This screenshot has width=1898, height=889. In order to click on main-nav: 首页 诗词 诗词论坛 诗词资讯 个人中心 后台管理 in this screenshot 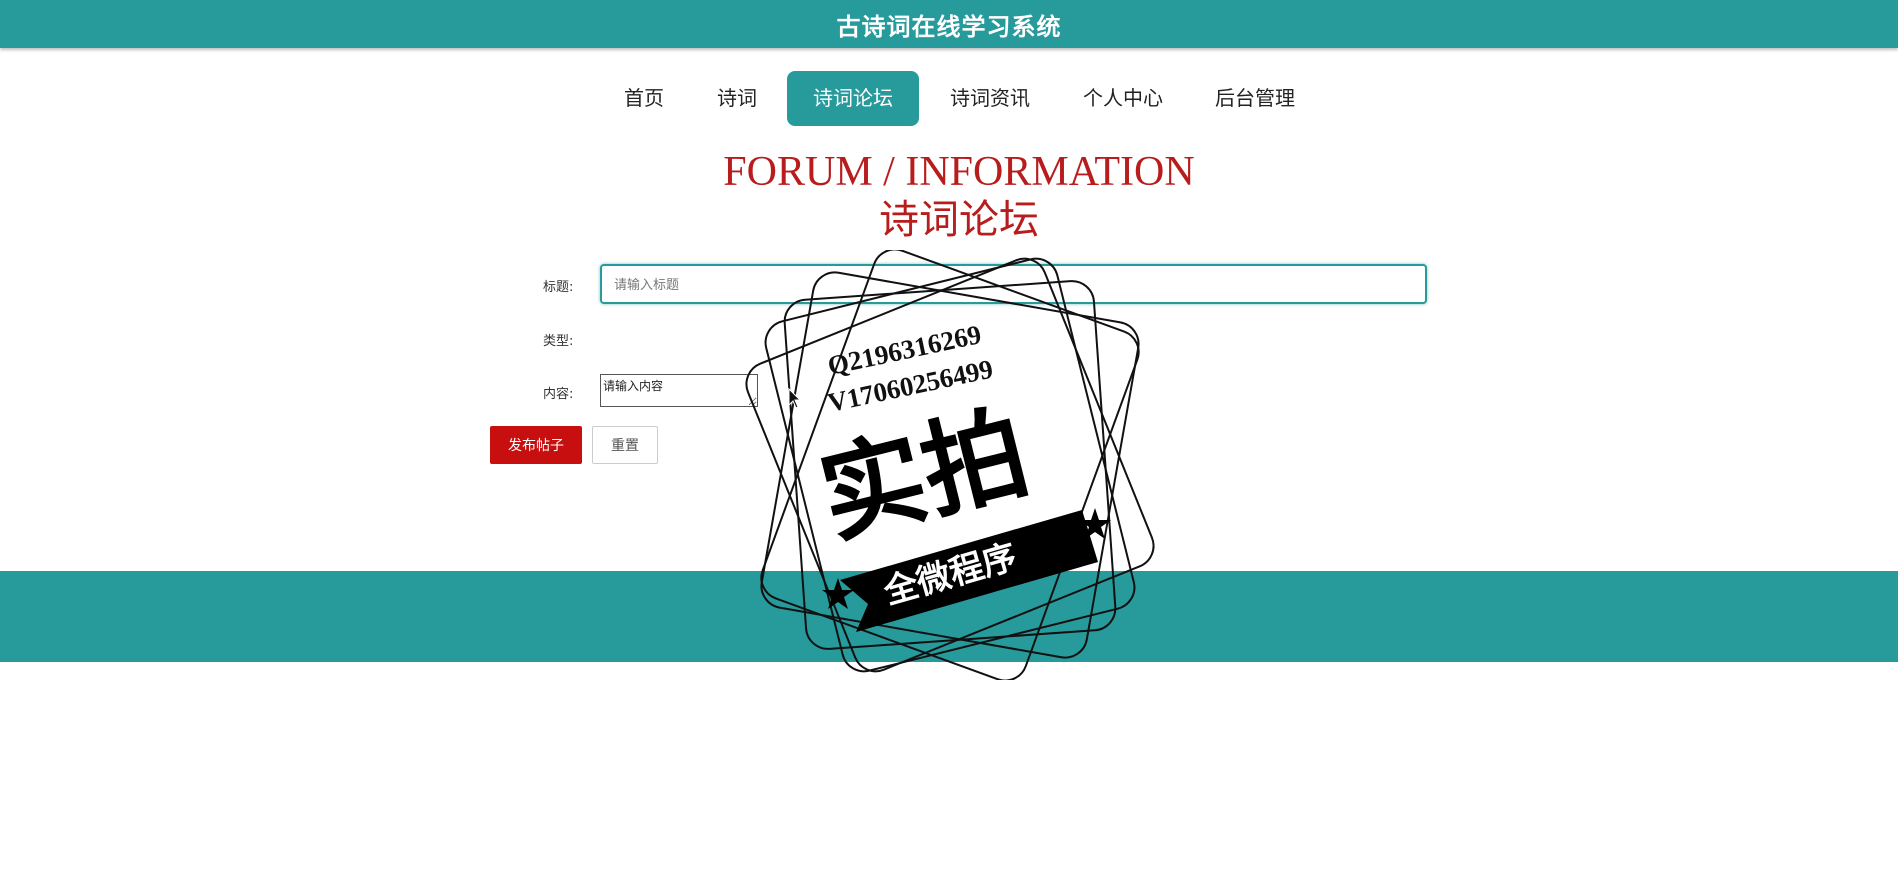, I will do `click(949, 98)`.